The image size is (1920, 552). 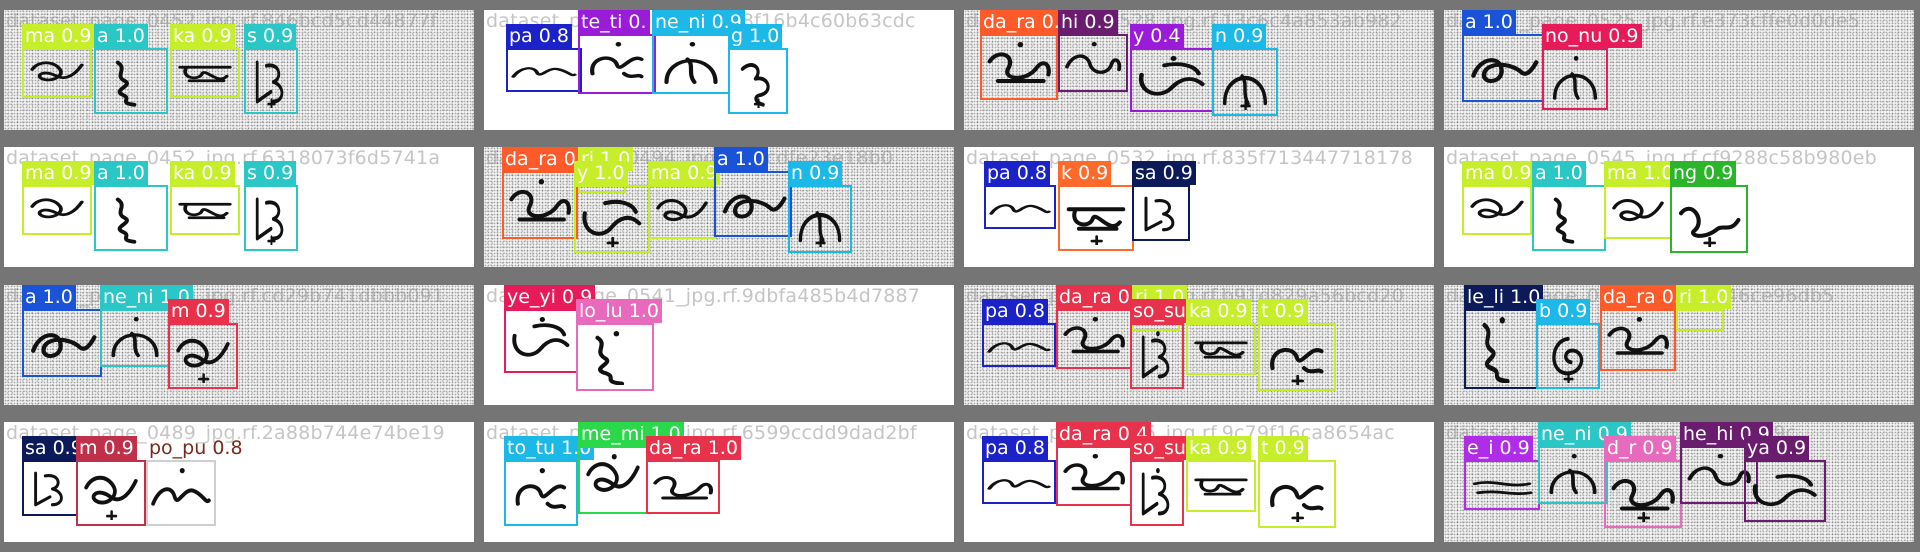 What do you see at coordinates (619, 311) in the screenshot?
I see `class-confidence-label: lo_lu 1.0` at bounding box center [619, 311].